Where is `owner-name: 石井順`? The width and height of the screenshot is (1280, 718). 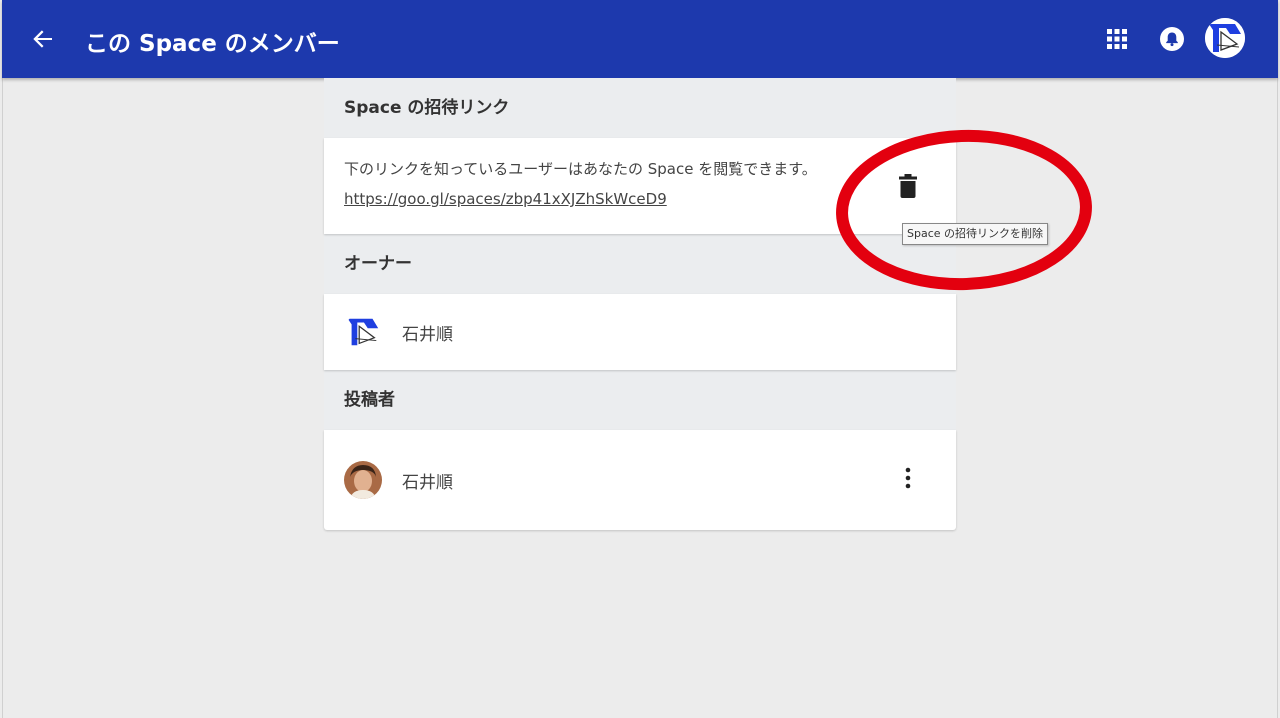 owner-name: 石井順 is located at coordinates (427, 335).